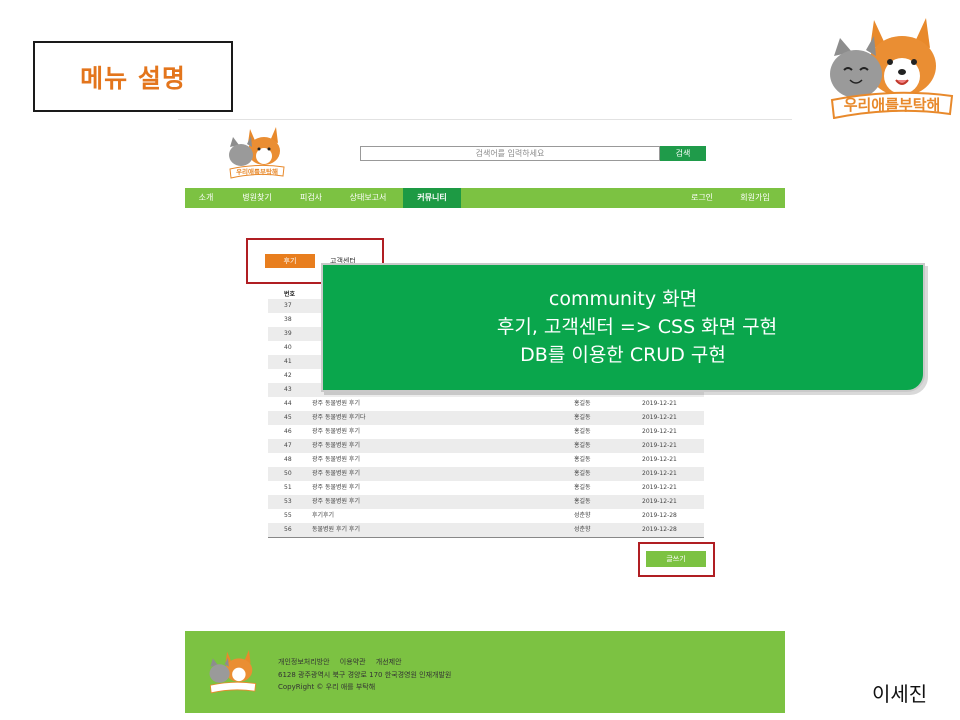  What do you see at coordinates (368, 198) in the screenshot?
I see `nav-item-status-report: 상태보고서` at bounding box center [368, 198].